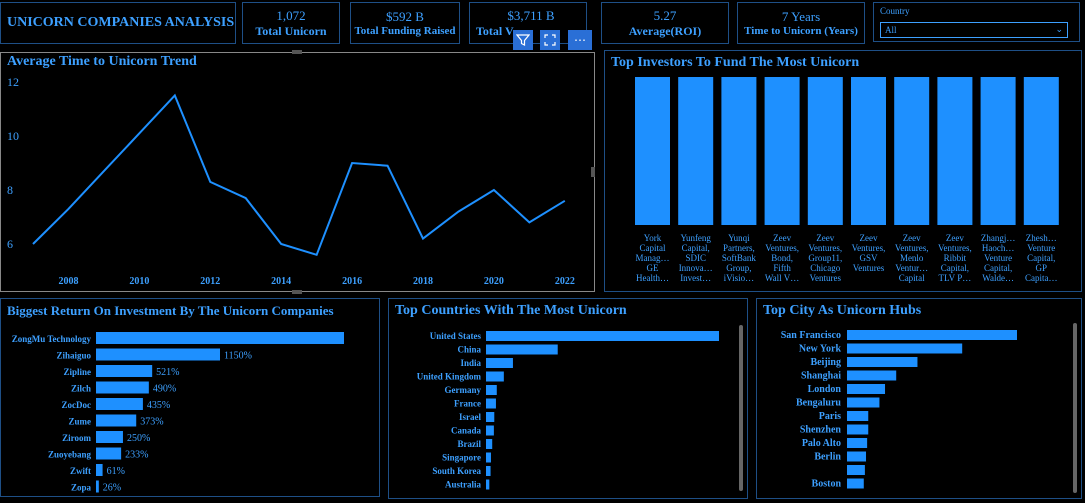 The width and height of the screenshot is (1085, 503). Describe the element at coordinates (136, 455) in the screenshot. I see `roi-data-label: 233%` at that location.